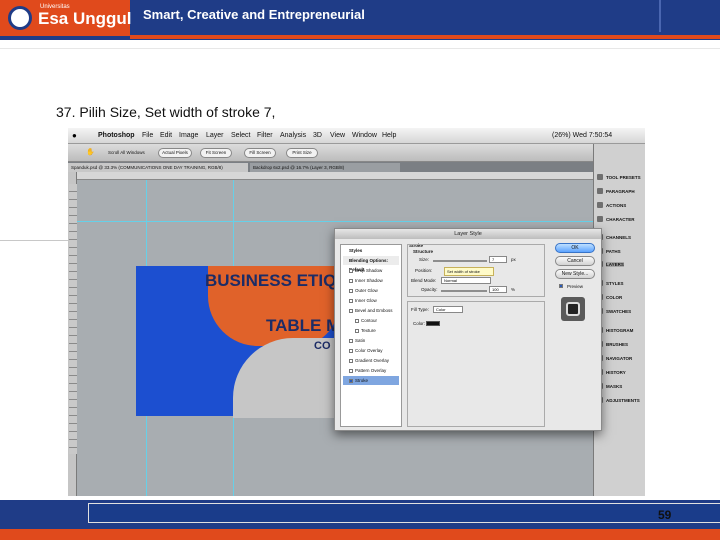 Image resolution: width=720 pixels, height=540 pixels. I want to click on menu-select: Select, so click(240, 135).